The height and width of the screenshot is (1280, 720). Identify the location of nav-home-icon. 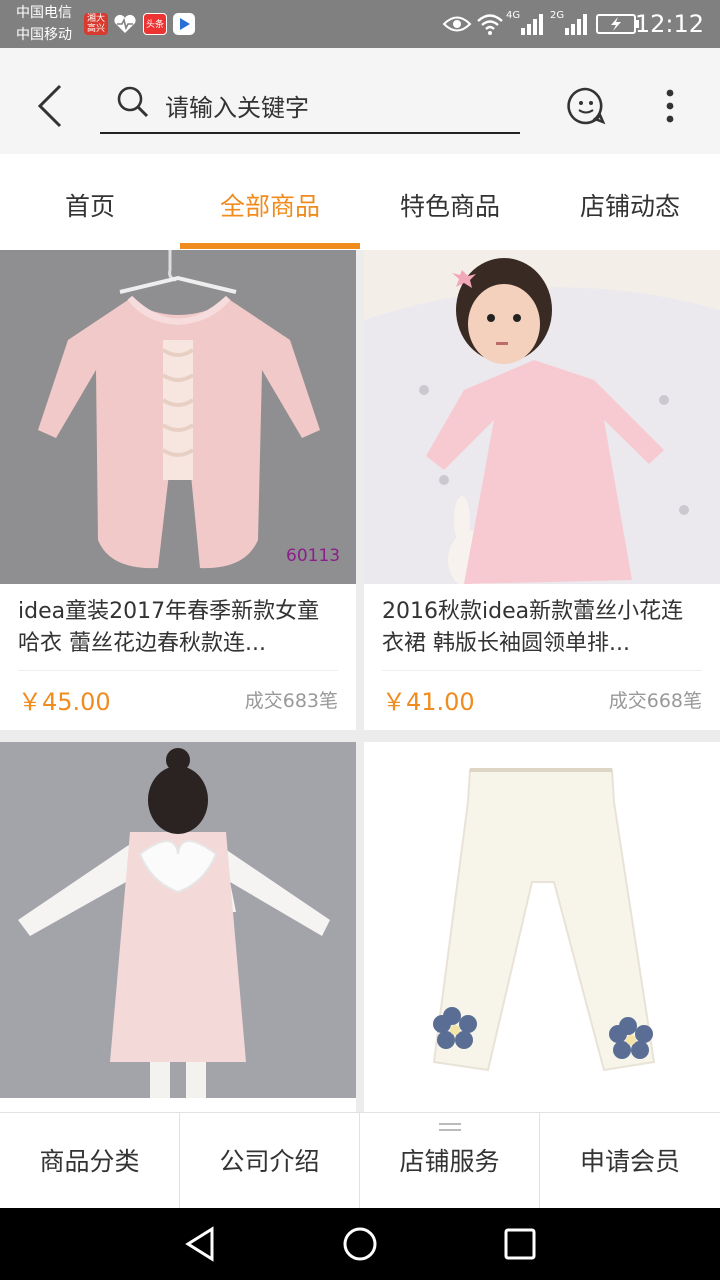
(360, 1244).